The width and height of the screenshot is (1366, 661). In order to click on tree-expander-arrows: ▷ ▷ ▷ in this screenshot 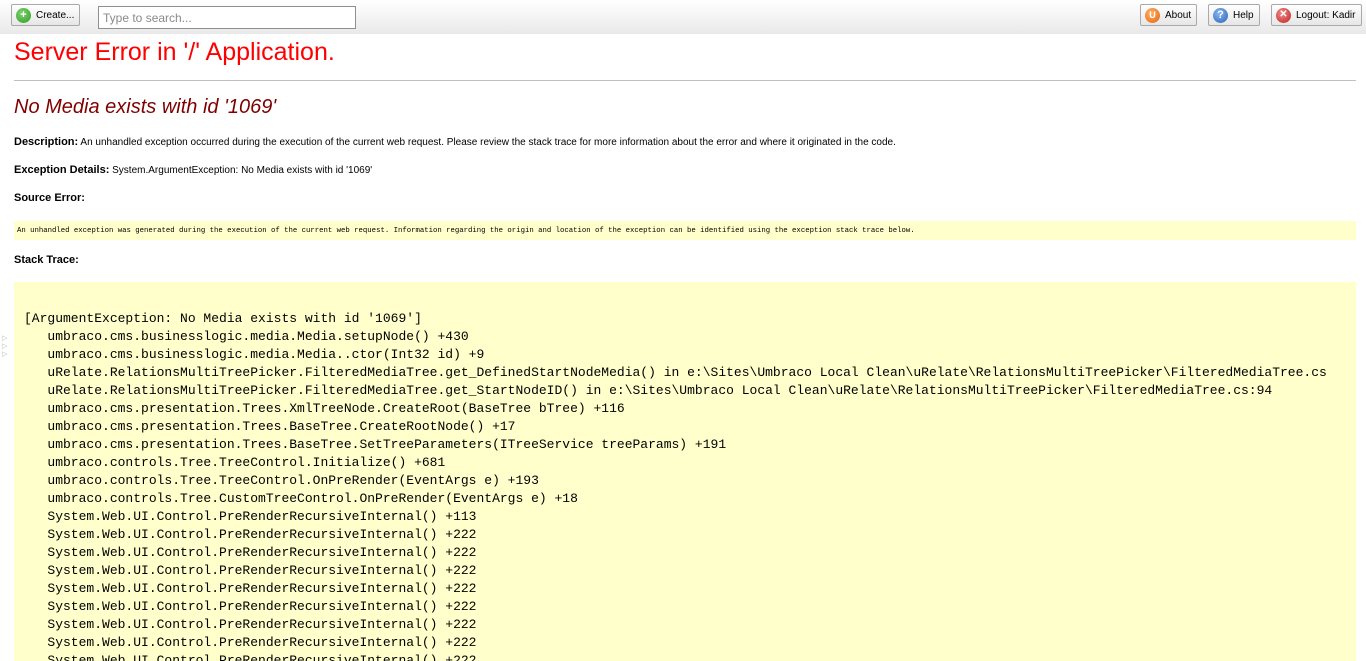, I will do `click(5, 346)`.